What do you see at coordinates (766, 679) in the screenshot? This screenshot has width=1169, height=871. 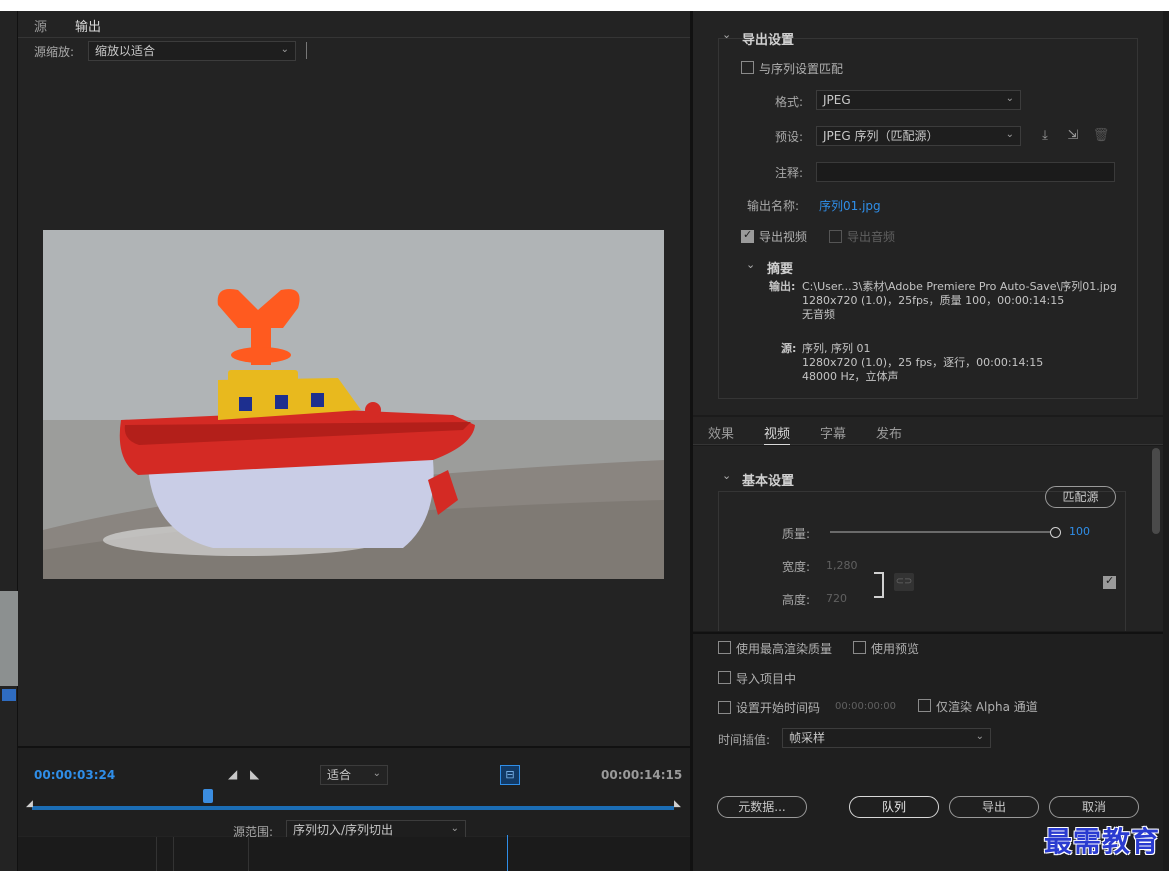 I see `import-into-project-label: 导入项目中` at bounding box center [766, 679].